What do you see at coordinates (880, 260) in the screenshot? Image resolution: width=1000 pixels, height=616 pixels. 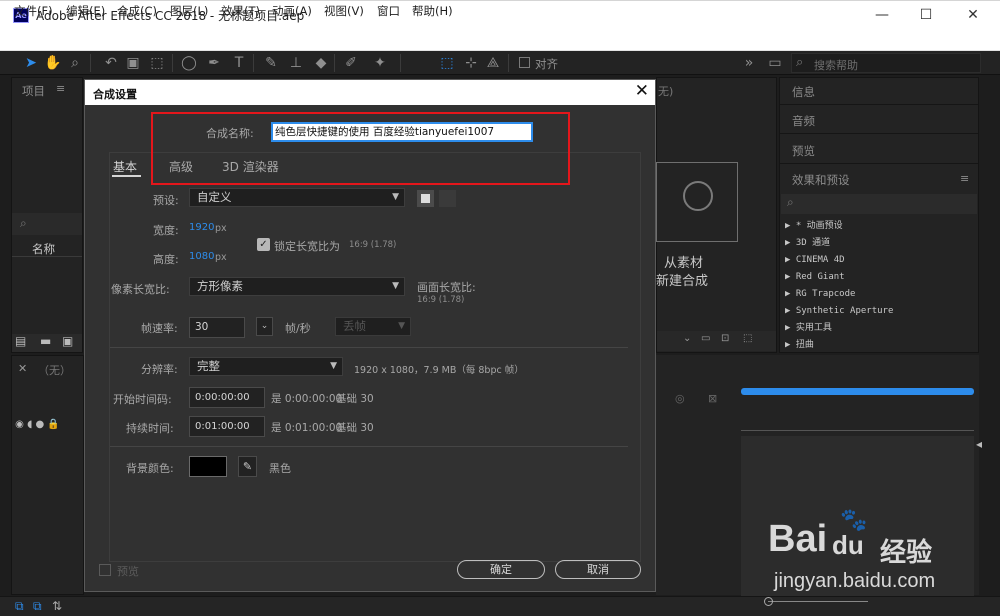 I see `effects-item: ▶ CINEMA 4D` at bounding box center [880, 260].